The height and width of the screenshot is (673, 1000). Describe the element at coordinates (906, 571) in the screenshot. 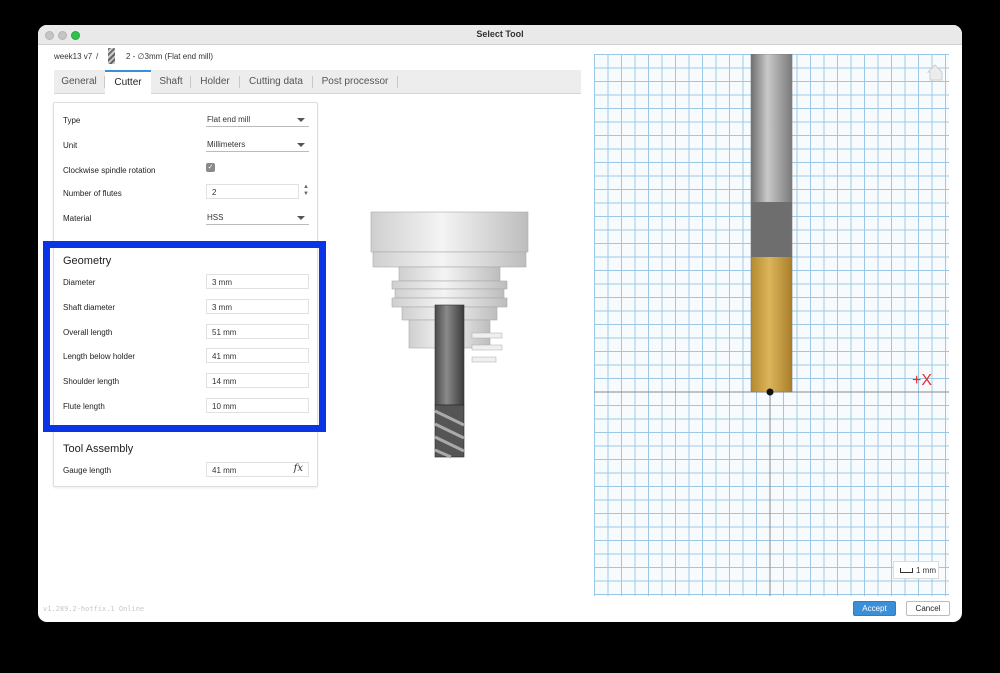

I see `scale-bar-icon` at that location.